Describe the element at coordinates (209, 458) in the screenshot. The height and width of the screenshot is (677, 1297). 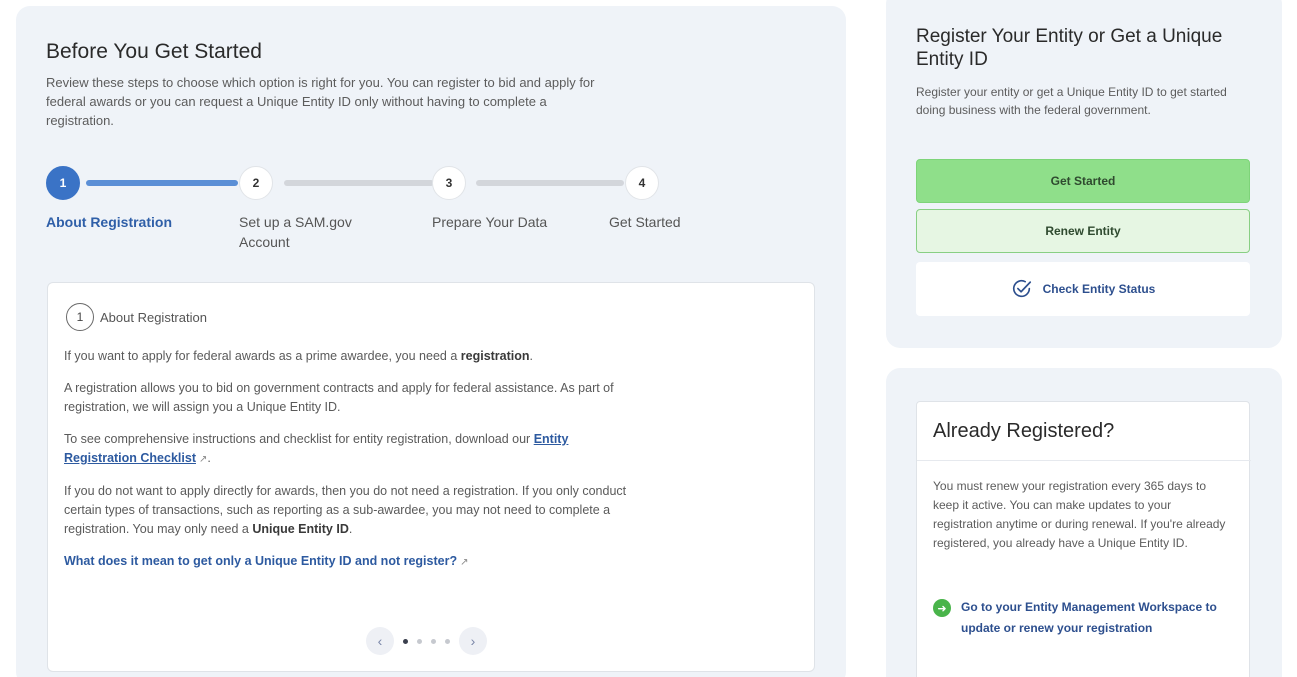
I see `p3-end: .` at that location.